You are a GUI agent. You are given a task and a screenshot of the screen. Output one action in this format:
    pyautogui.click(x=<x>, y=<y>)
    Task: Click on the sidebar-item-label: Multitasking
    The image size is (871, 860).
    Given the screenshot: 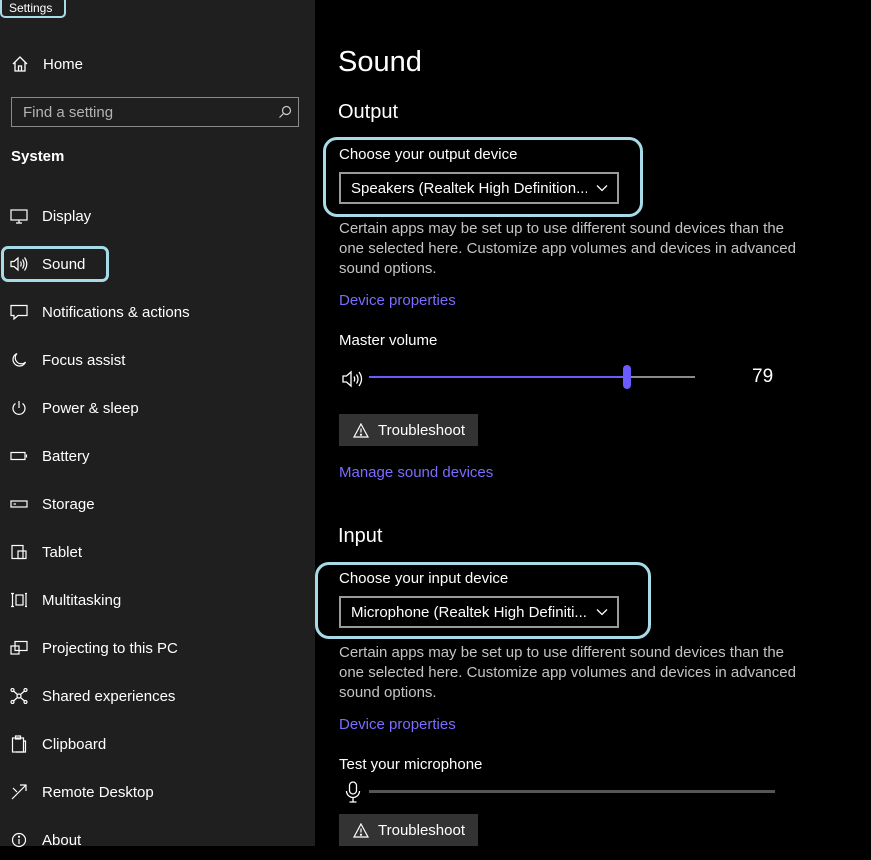 What is the action you would take?
    pyautogui.click(x=82, y=600)
    